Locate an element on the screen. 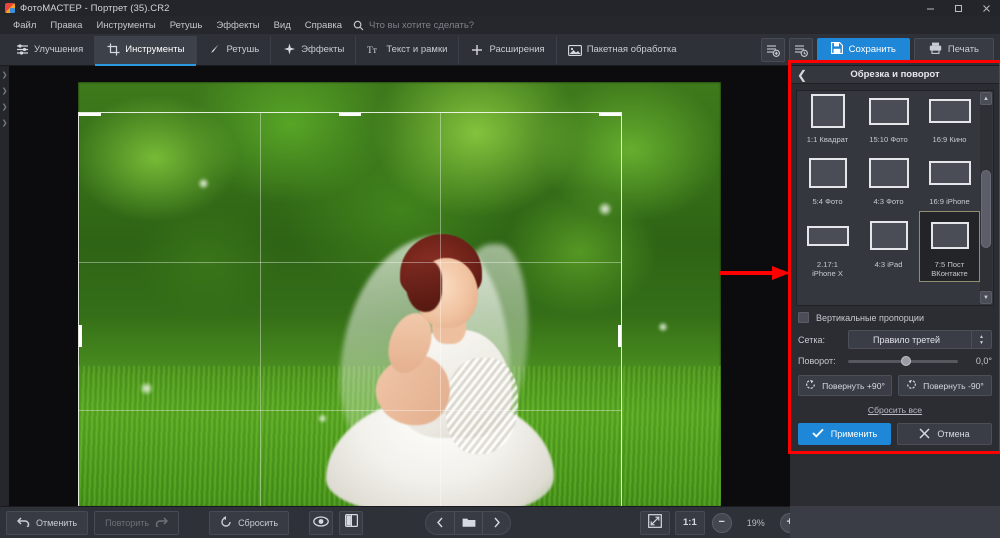 This screenshot has width=1000, height=538. ratio-option-15-10-photo: 15:10 Фото is located at coordinates (888, 119).